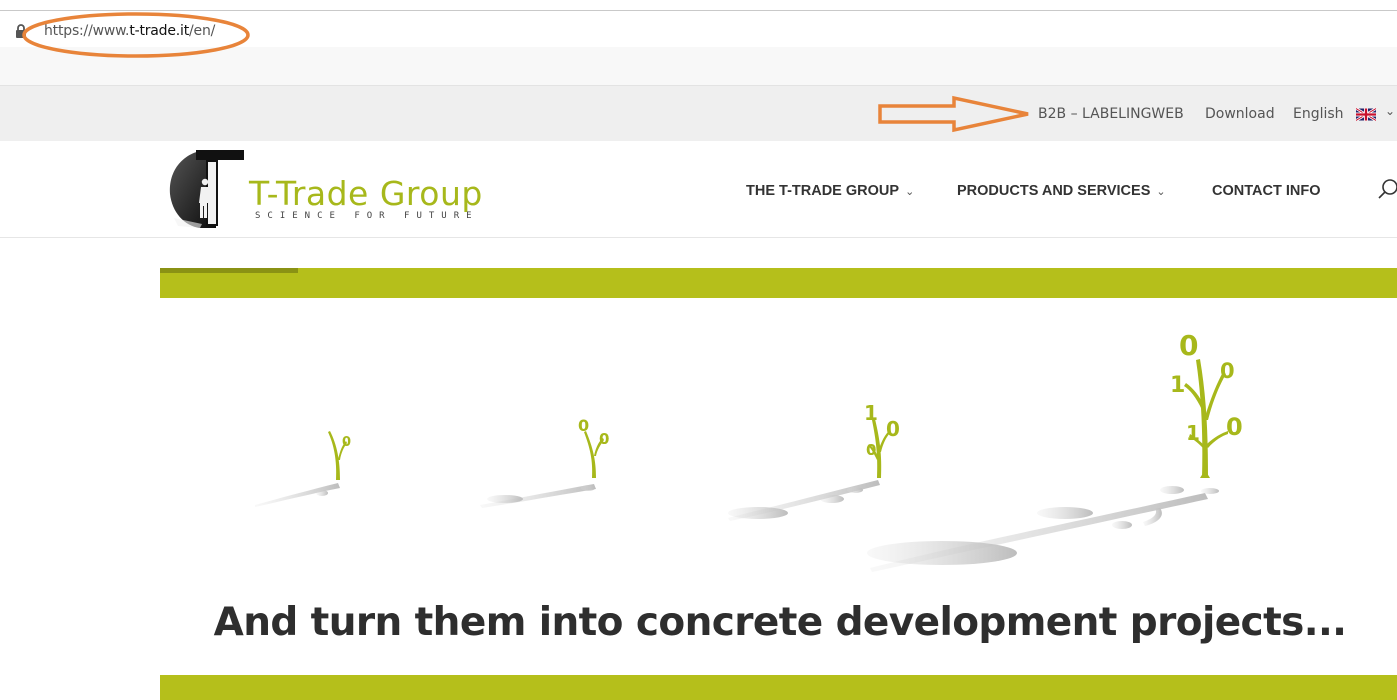  I want to click on lock-icon, so click(21, 33).